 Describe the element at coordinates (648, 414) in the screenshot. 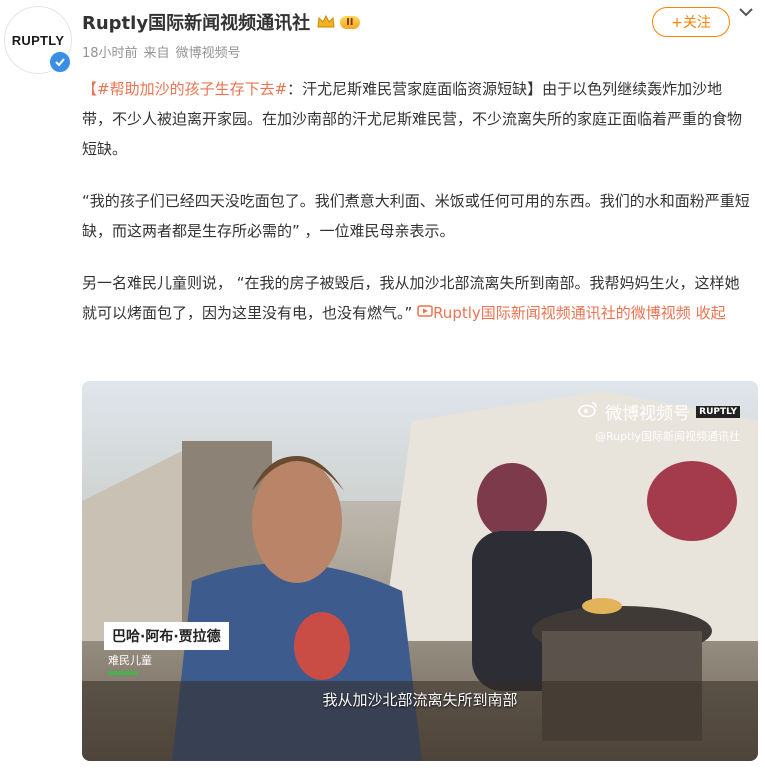

I see `watermark-brand: 微博视频号` at that location.